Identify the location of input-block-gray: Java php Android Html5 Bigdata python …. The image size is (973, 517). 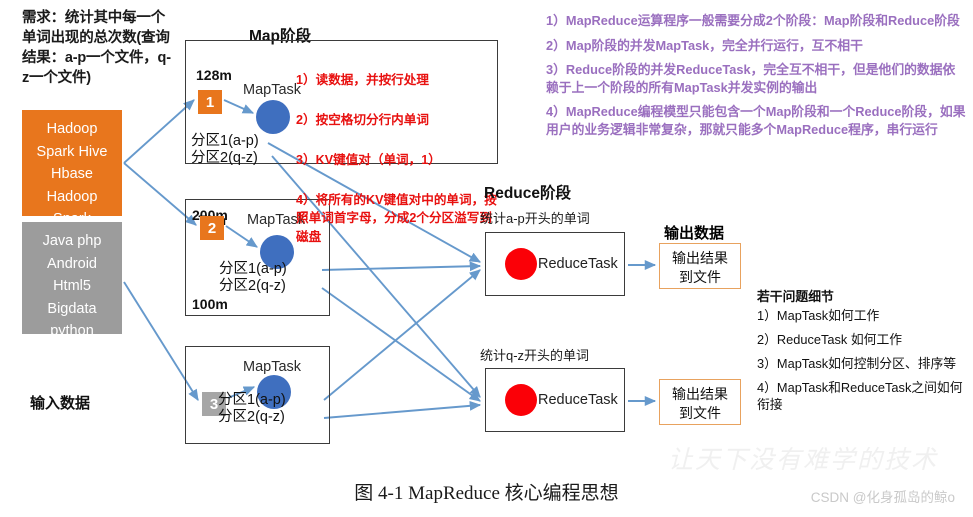
(72, 292).